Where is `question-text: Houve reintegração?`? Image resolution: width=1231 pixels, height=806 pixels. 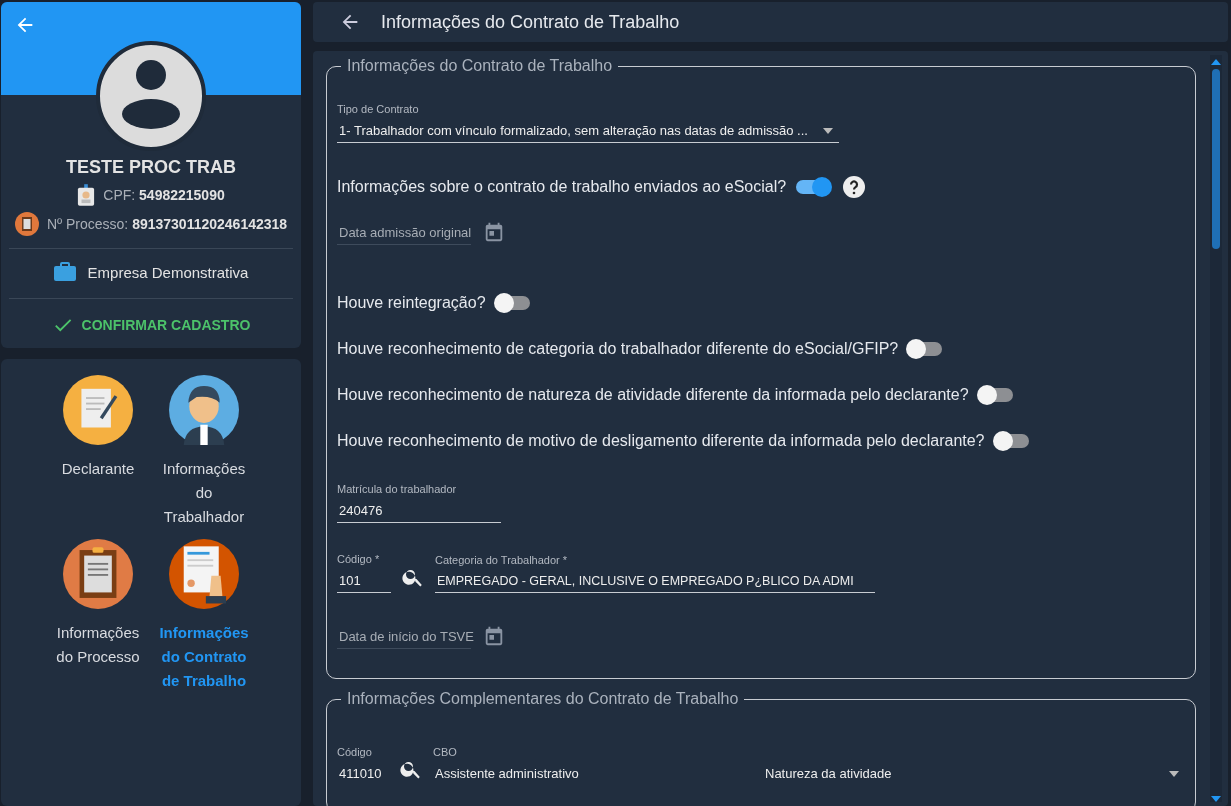
question-text: Houve reintegração? is located at coordinates (411, 303).